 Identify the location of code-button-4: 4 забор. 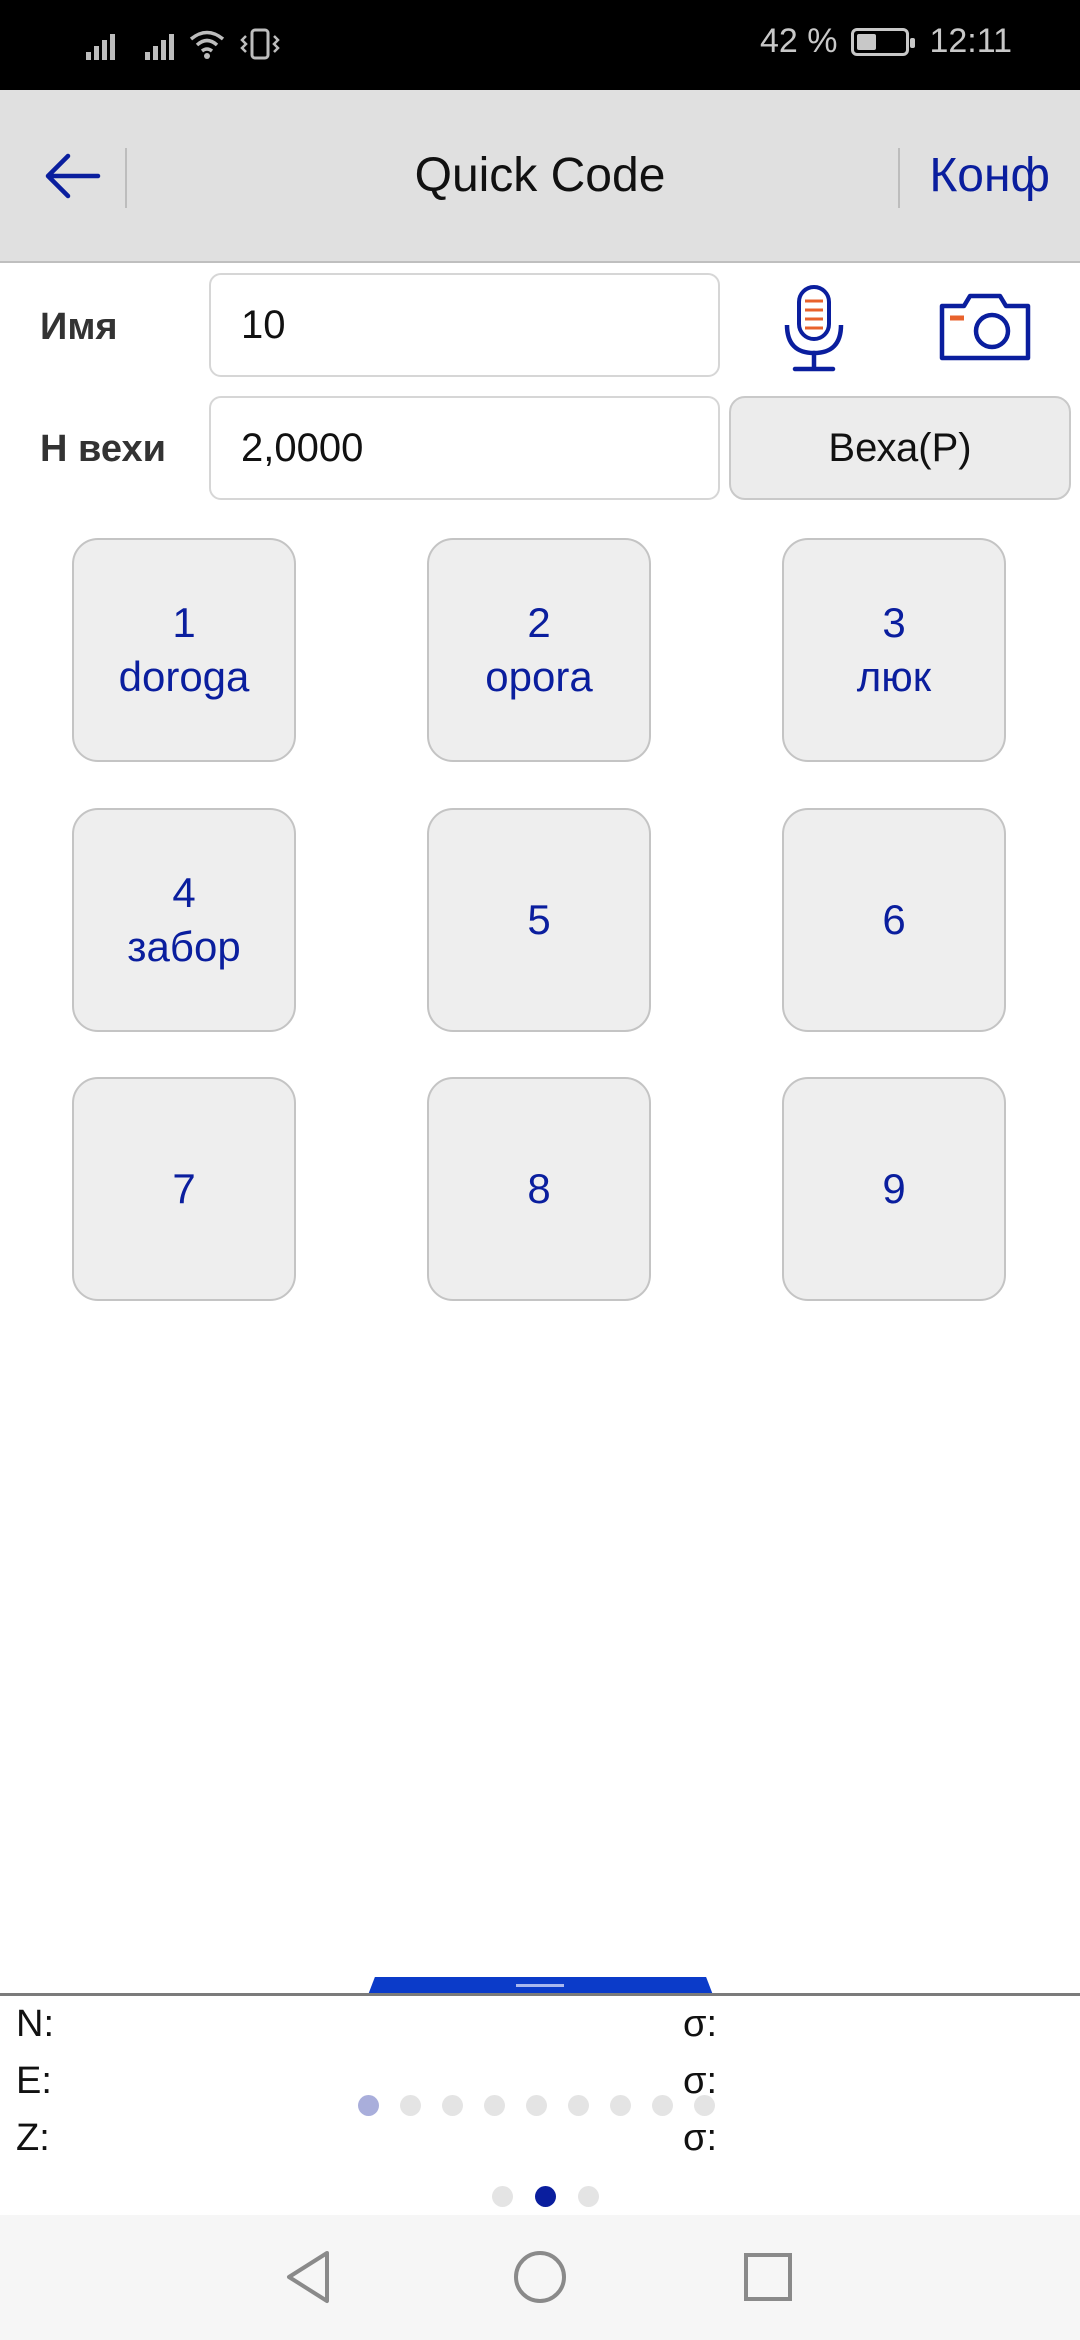
(184, 920).